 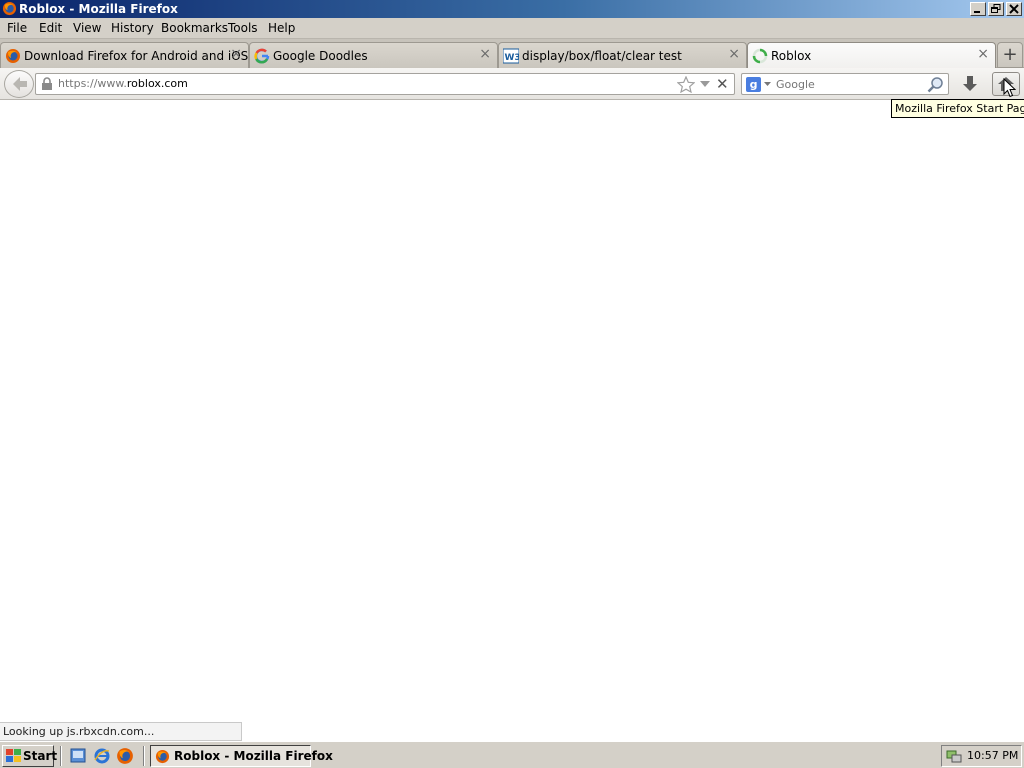 What do you see at coordinates (954, 756) in the screenshot?
I see `network-icon` at bounding box center [954, 756].